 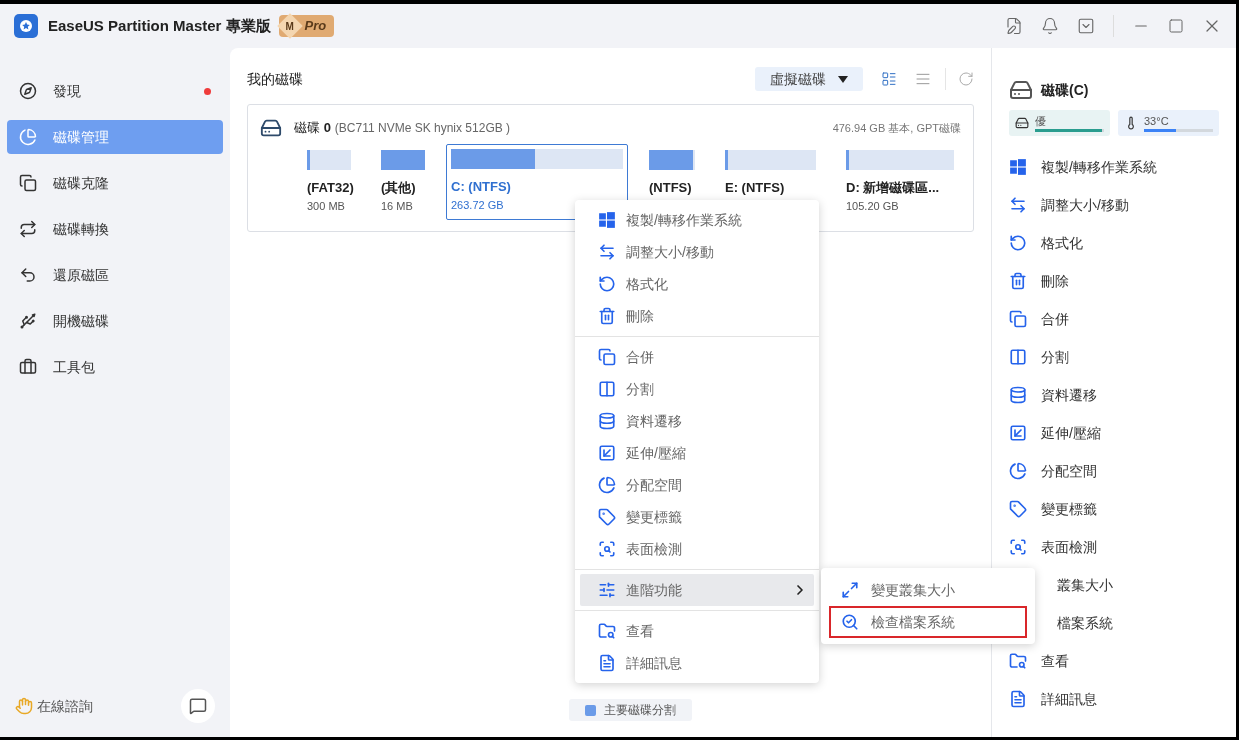 I want to click on action-item: 表面檢測, so click(x=1114, y=547).